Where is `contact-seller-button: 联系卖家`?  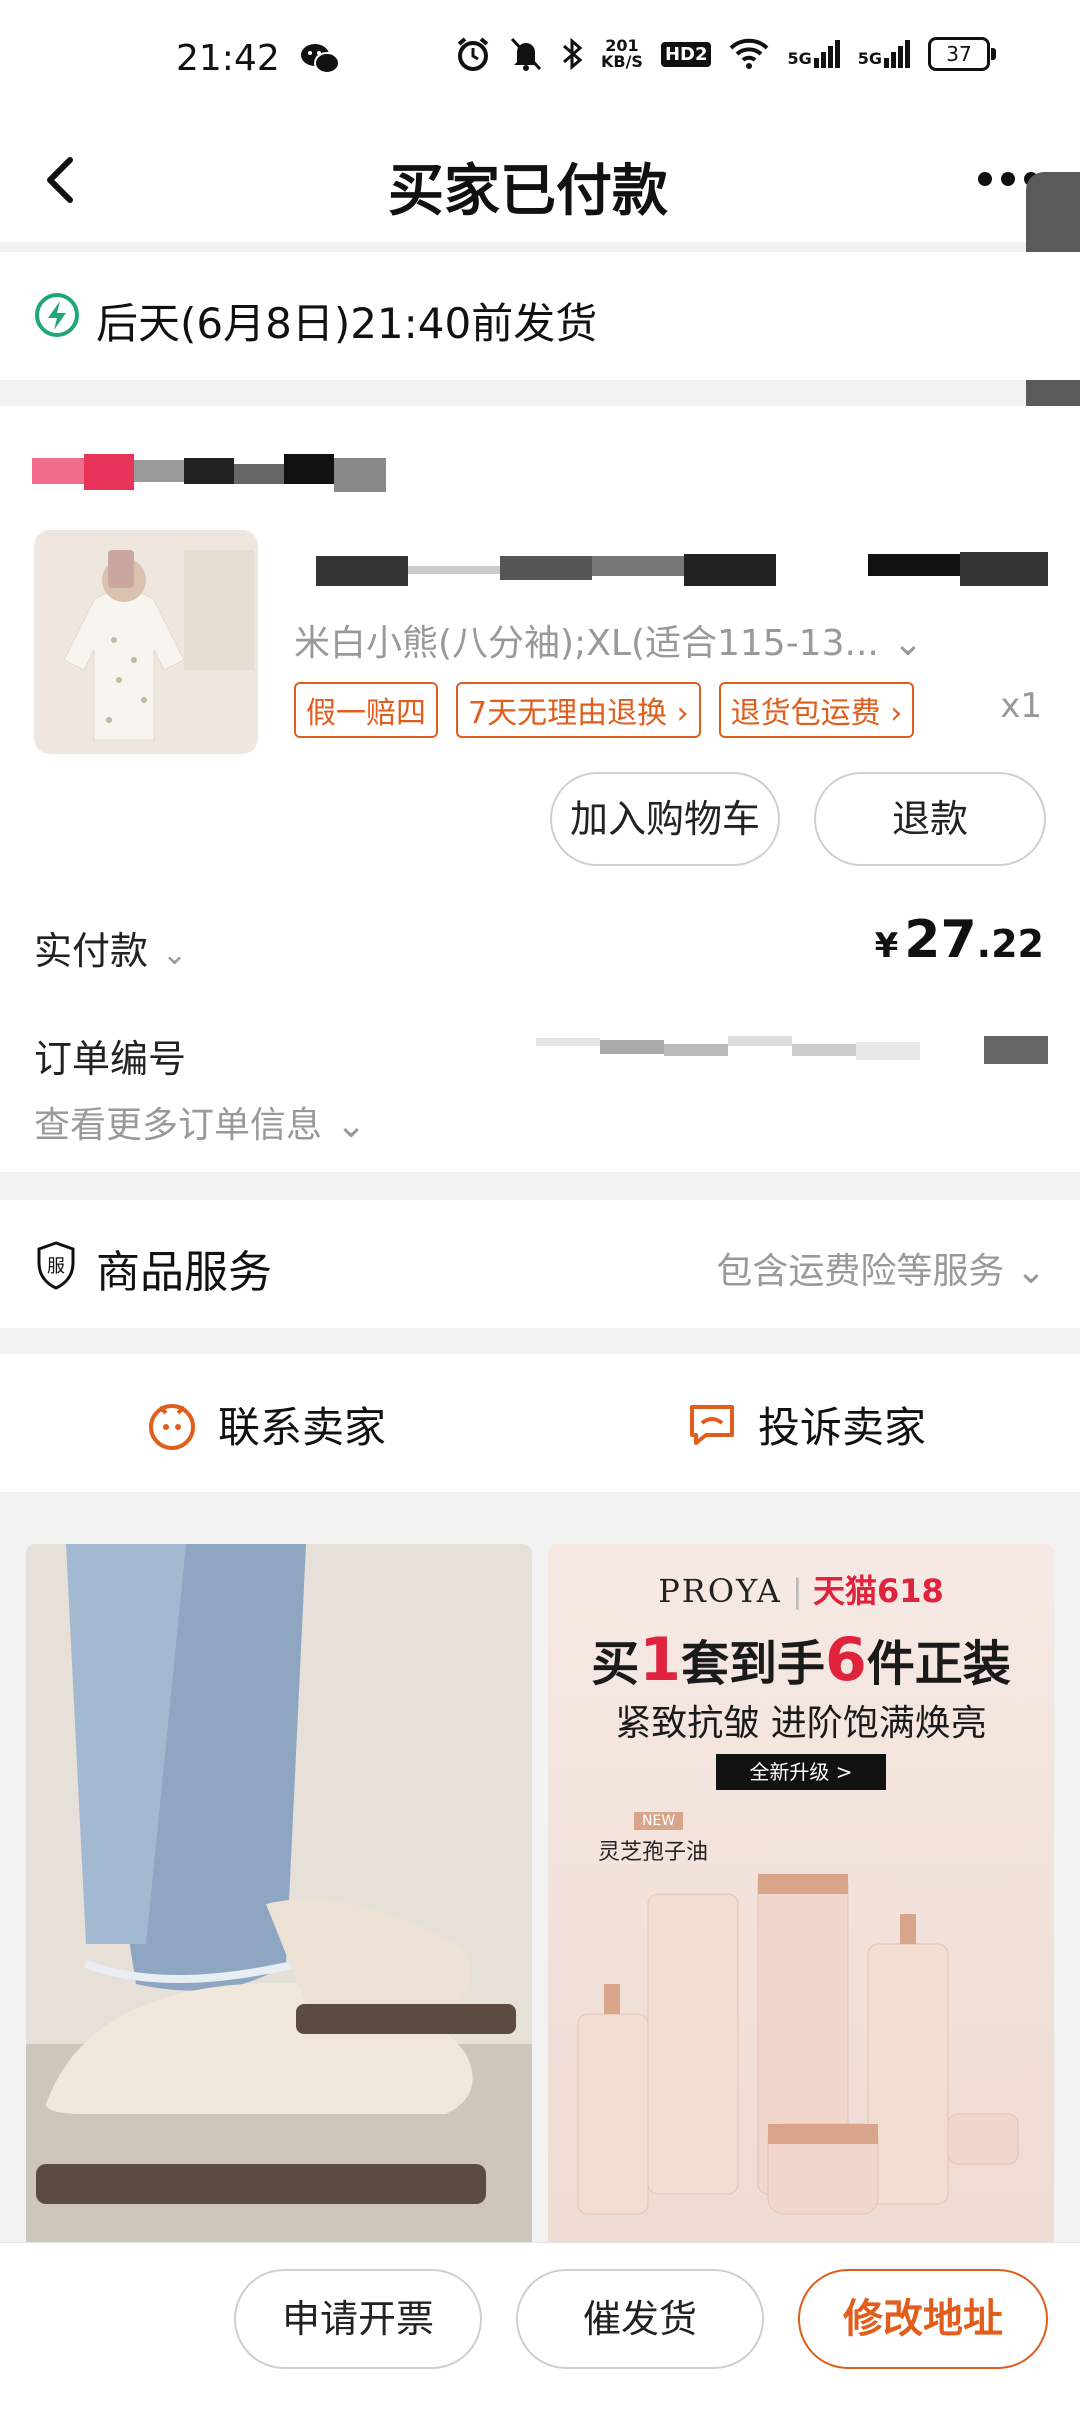
contact-seller-button: 联系卖家 is located at coordinates (266, 1424).